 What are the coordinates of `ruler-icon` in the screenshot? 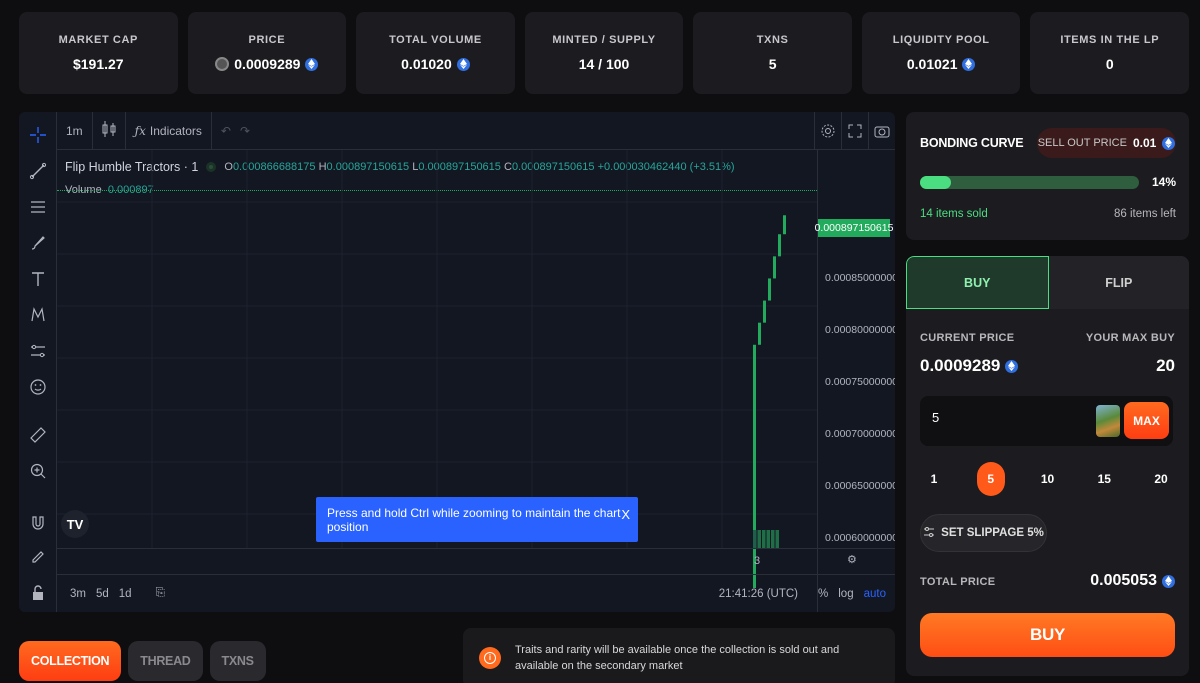 It's located at (38, 435).